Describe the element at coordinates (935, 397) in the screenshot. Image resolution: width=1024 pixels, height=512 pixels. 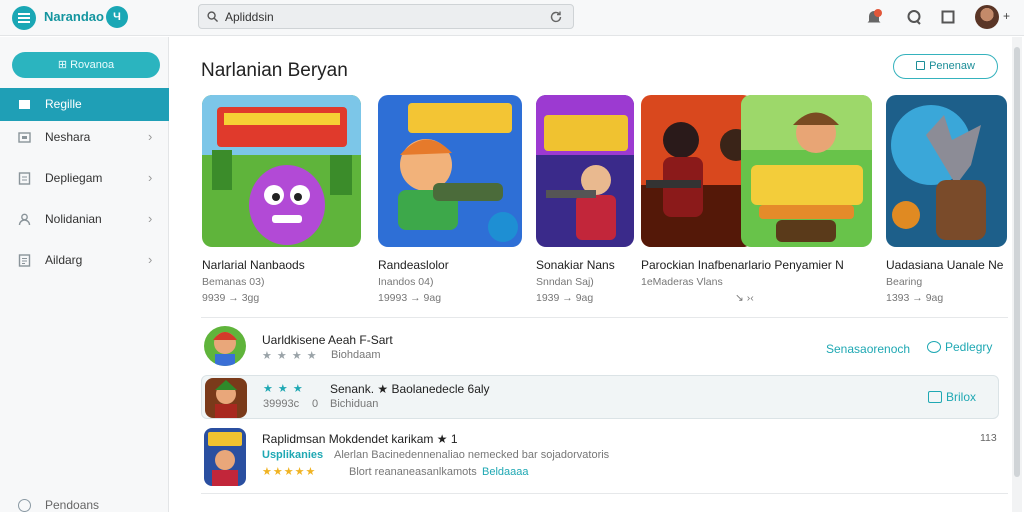
I see `send-icon` at that location.